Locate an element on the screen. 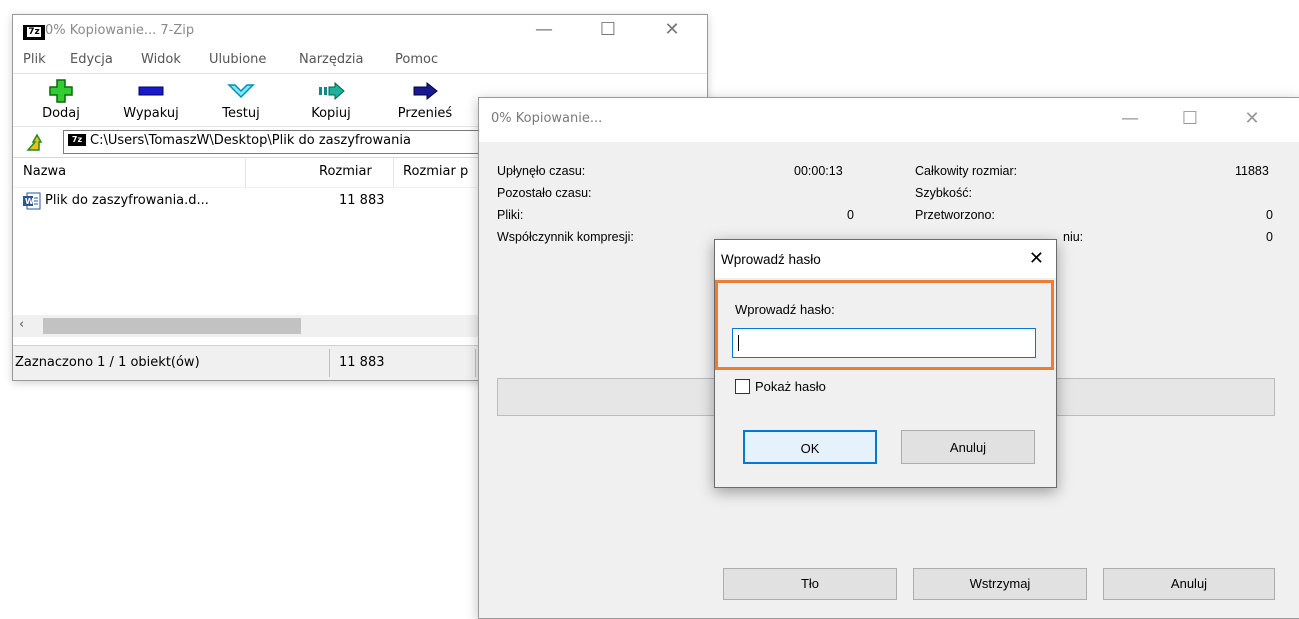 The image size is (1299, 619). move-button: Przenieś is located at coordinates (425, 99).